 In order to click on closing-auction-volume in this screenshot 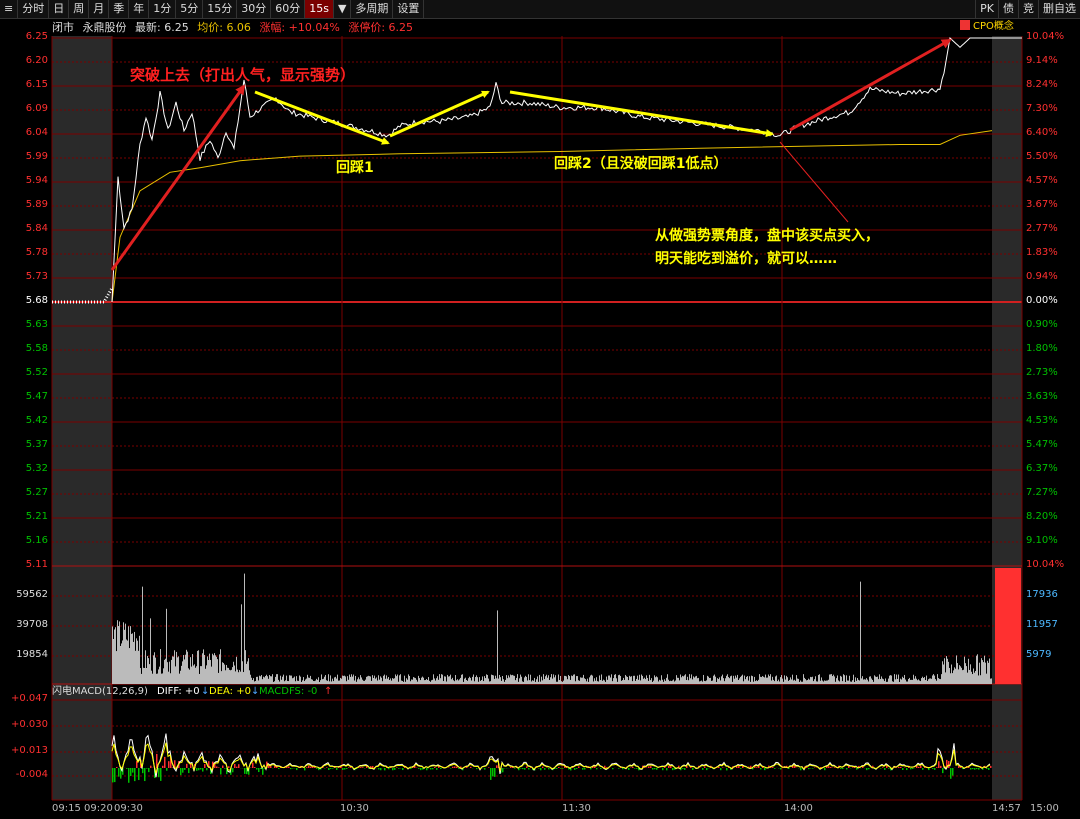, I will do `click(1008, 626)`.